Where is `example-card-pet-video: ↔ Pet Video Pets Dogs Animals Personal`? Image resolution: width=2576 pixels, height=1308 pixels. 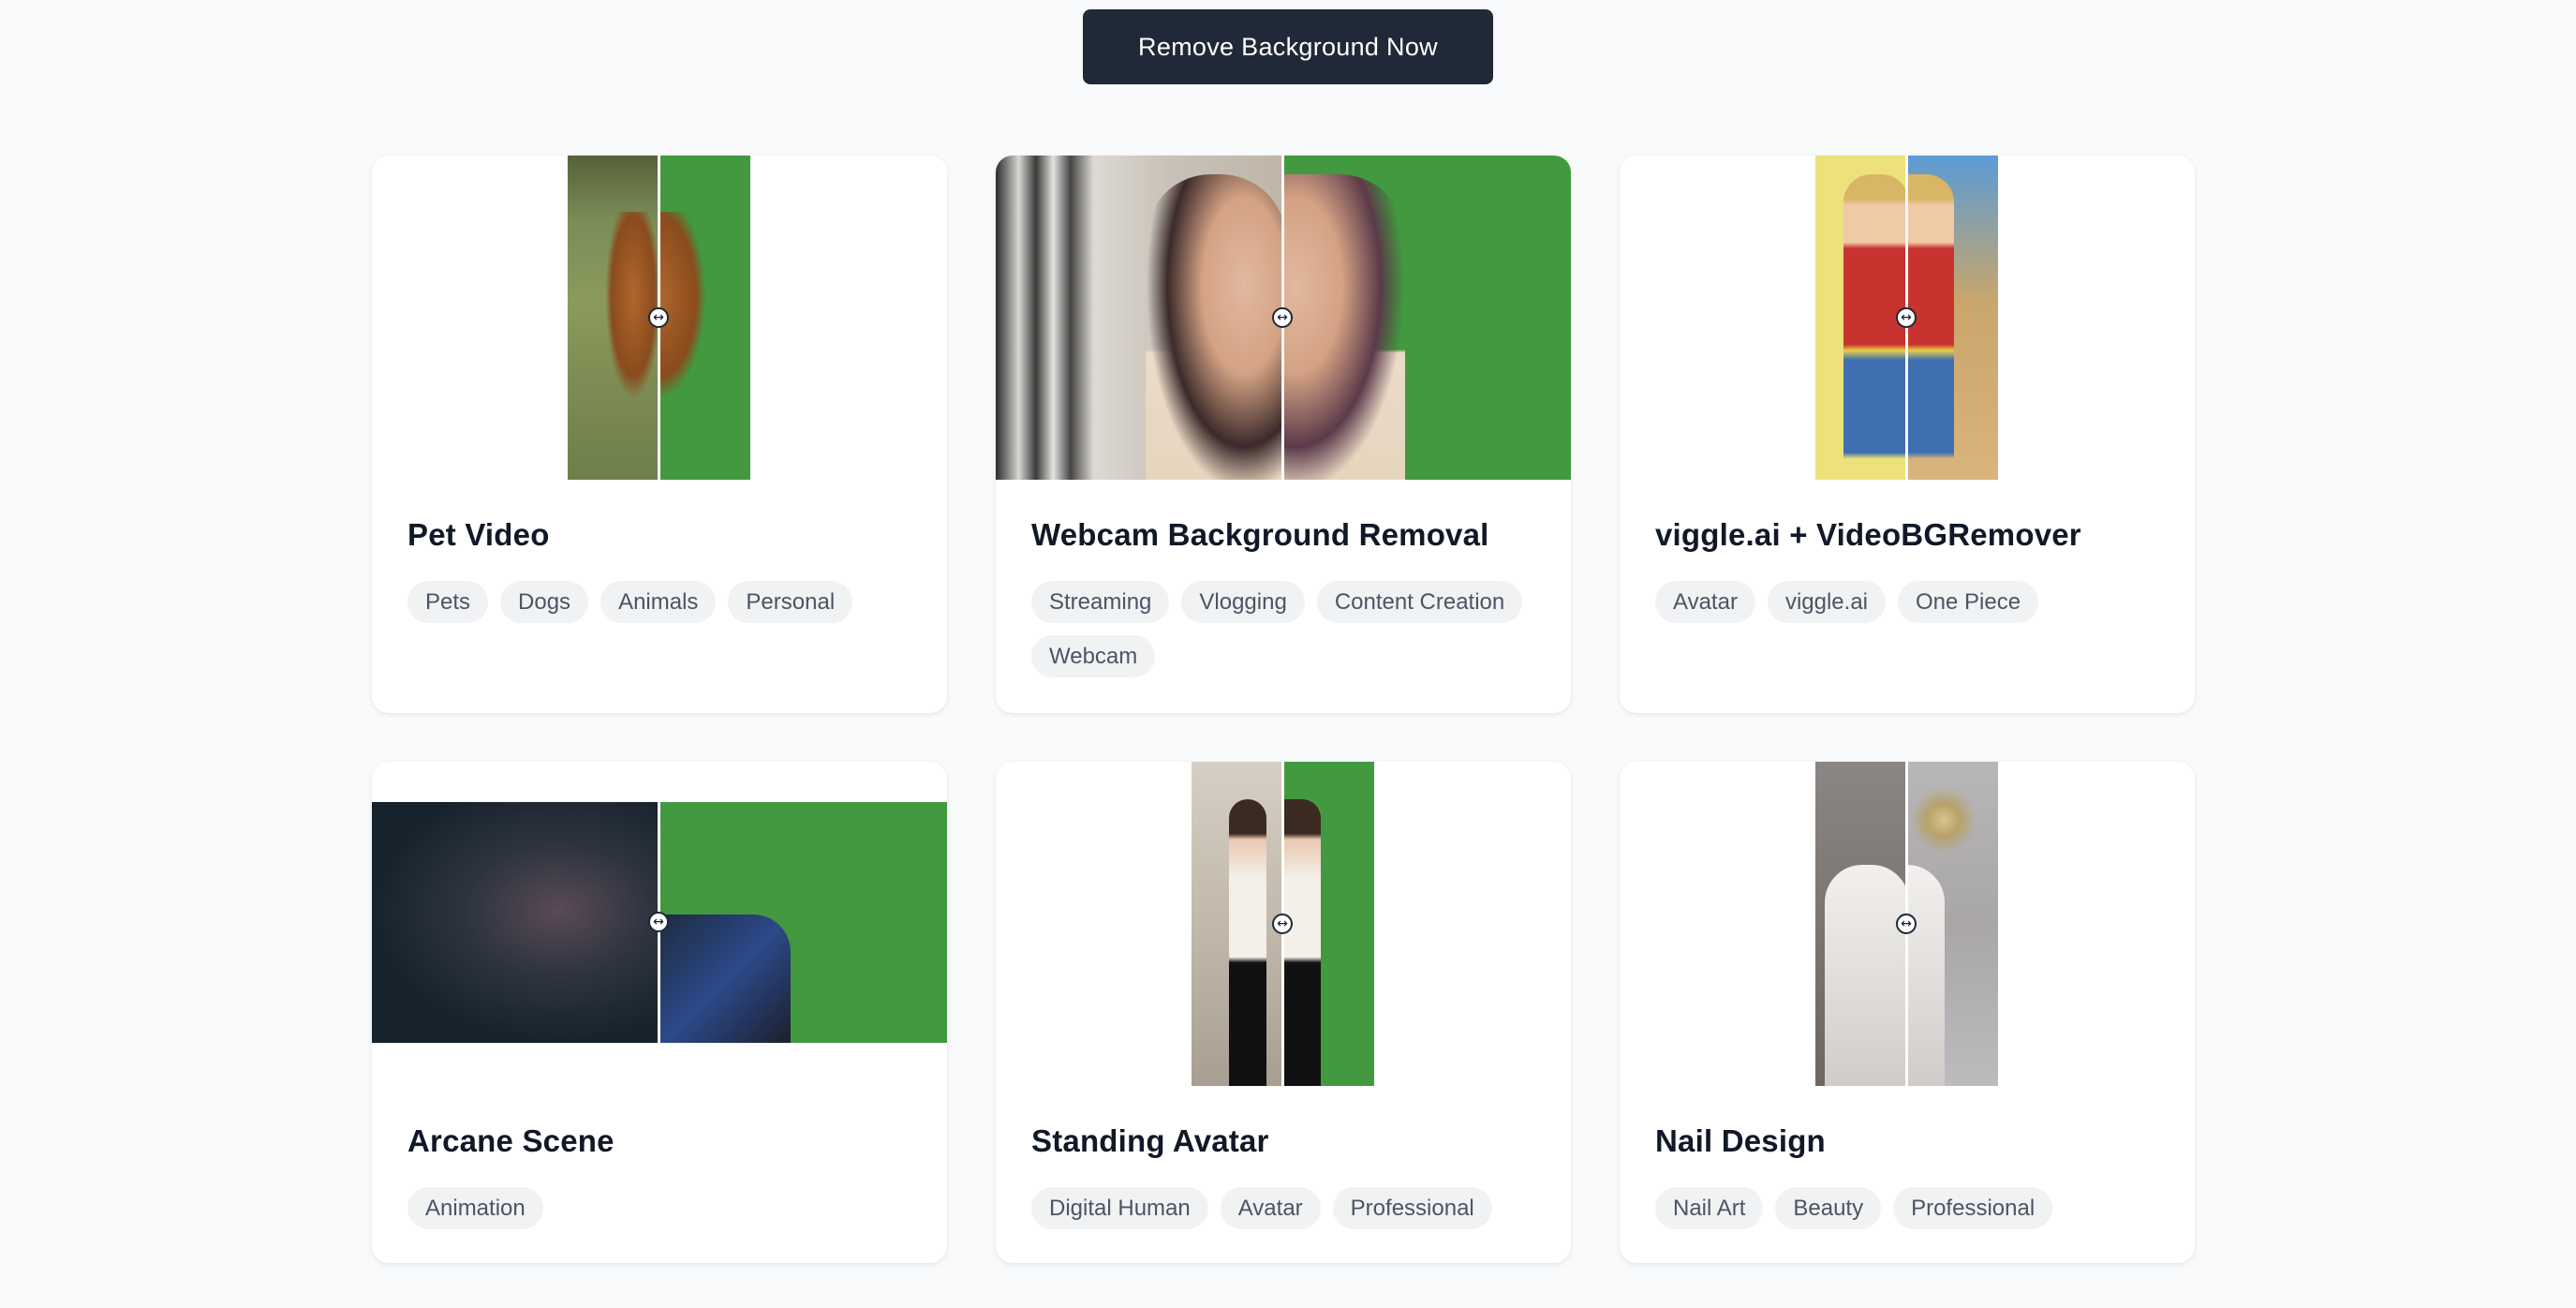 example-card-pet-video: ↔ Pet Video Pets Dogs Animals Personal is located at coordinates (659, 434).